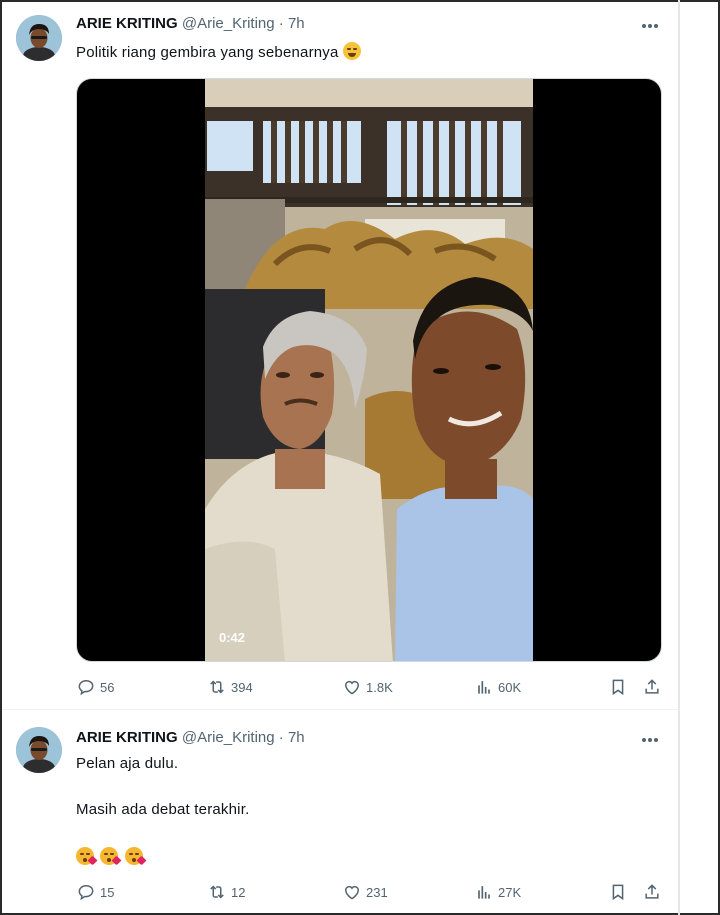 Image resolution: width=720 pixels, height=915 pixels. What do you see at coordinates (163, 809) in the screenshot?
I see `tweet-text-line: Masih ada debat terakhir.` at bounding box center [163, 809].